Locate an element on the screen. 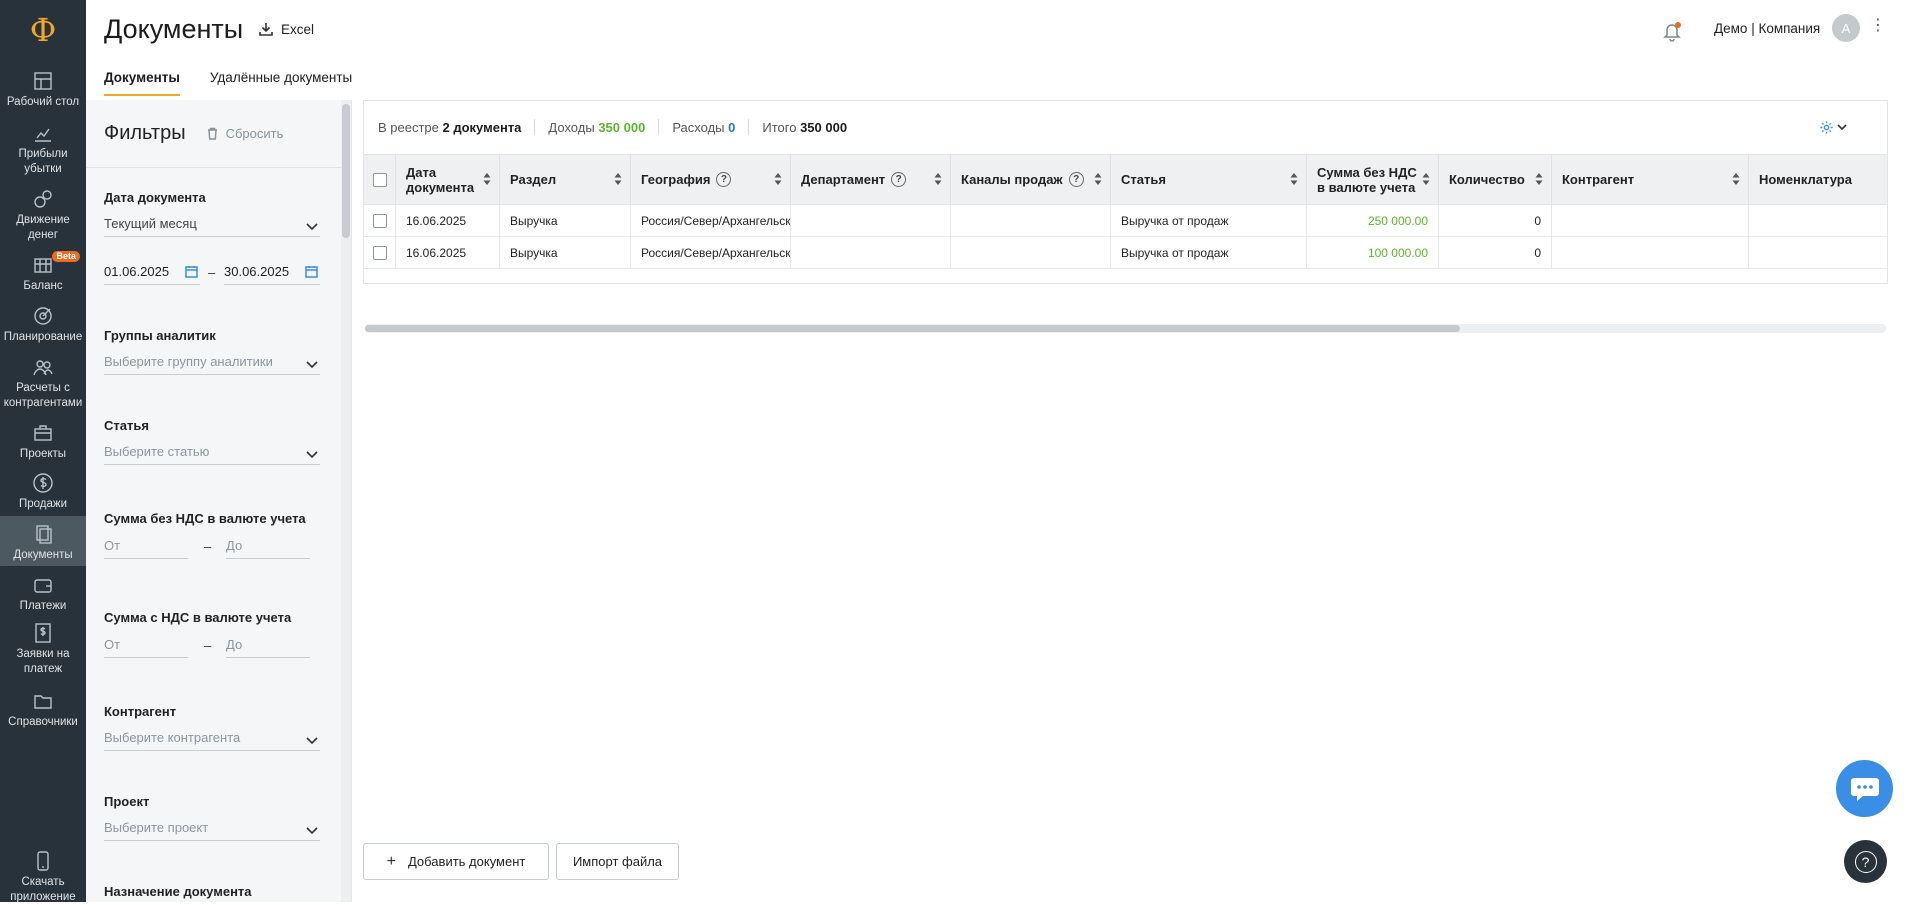 This screenshot has height=905, width=1910. sum-vat-to-input: До is located at coordinates (268, 645).